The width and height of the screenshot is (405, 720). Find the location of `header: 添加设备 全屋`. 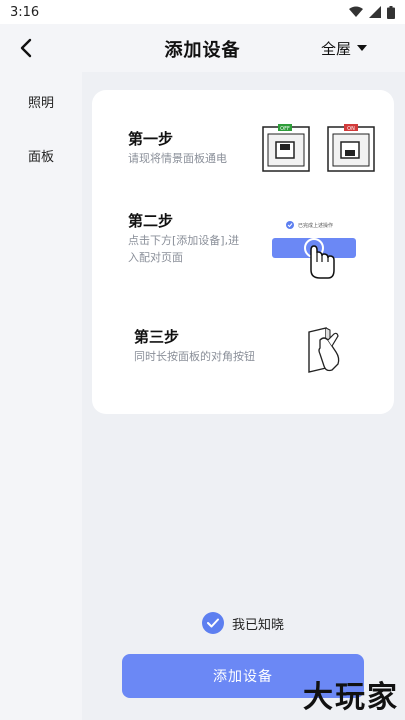

header: 添加设备 全屋 is located at coordinates (202, 48).